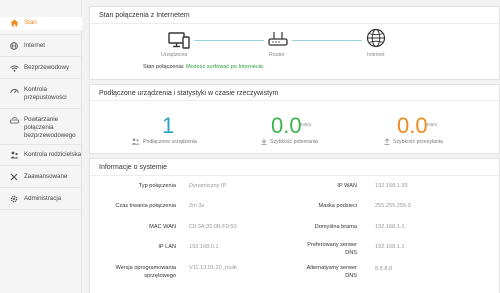  I want to click on download-icon, so click(264, 141).